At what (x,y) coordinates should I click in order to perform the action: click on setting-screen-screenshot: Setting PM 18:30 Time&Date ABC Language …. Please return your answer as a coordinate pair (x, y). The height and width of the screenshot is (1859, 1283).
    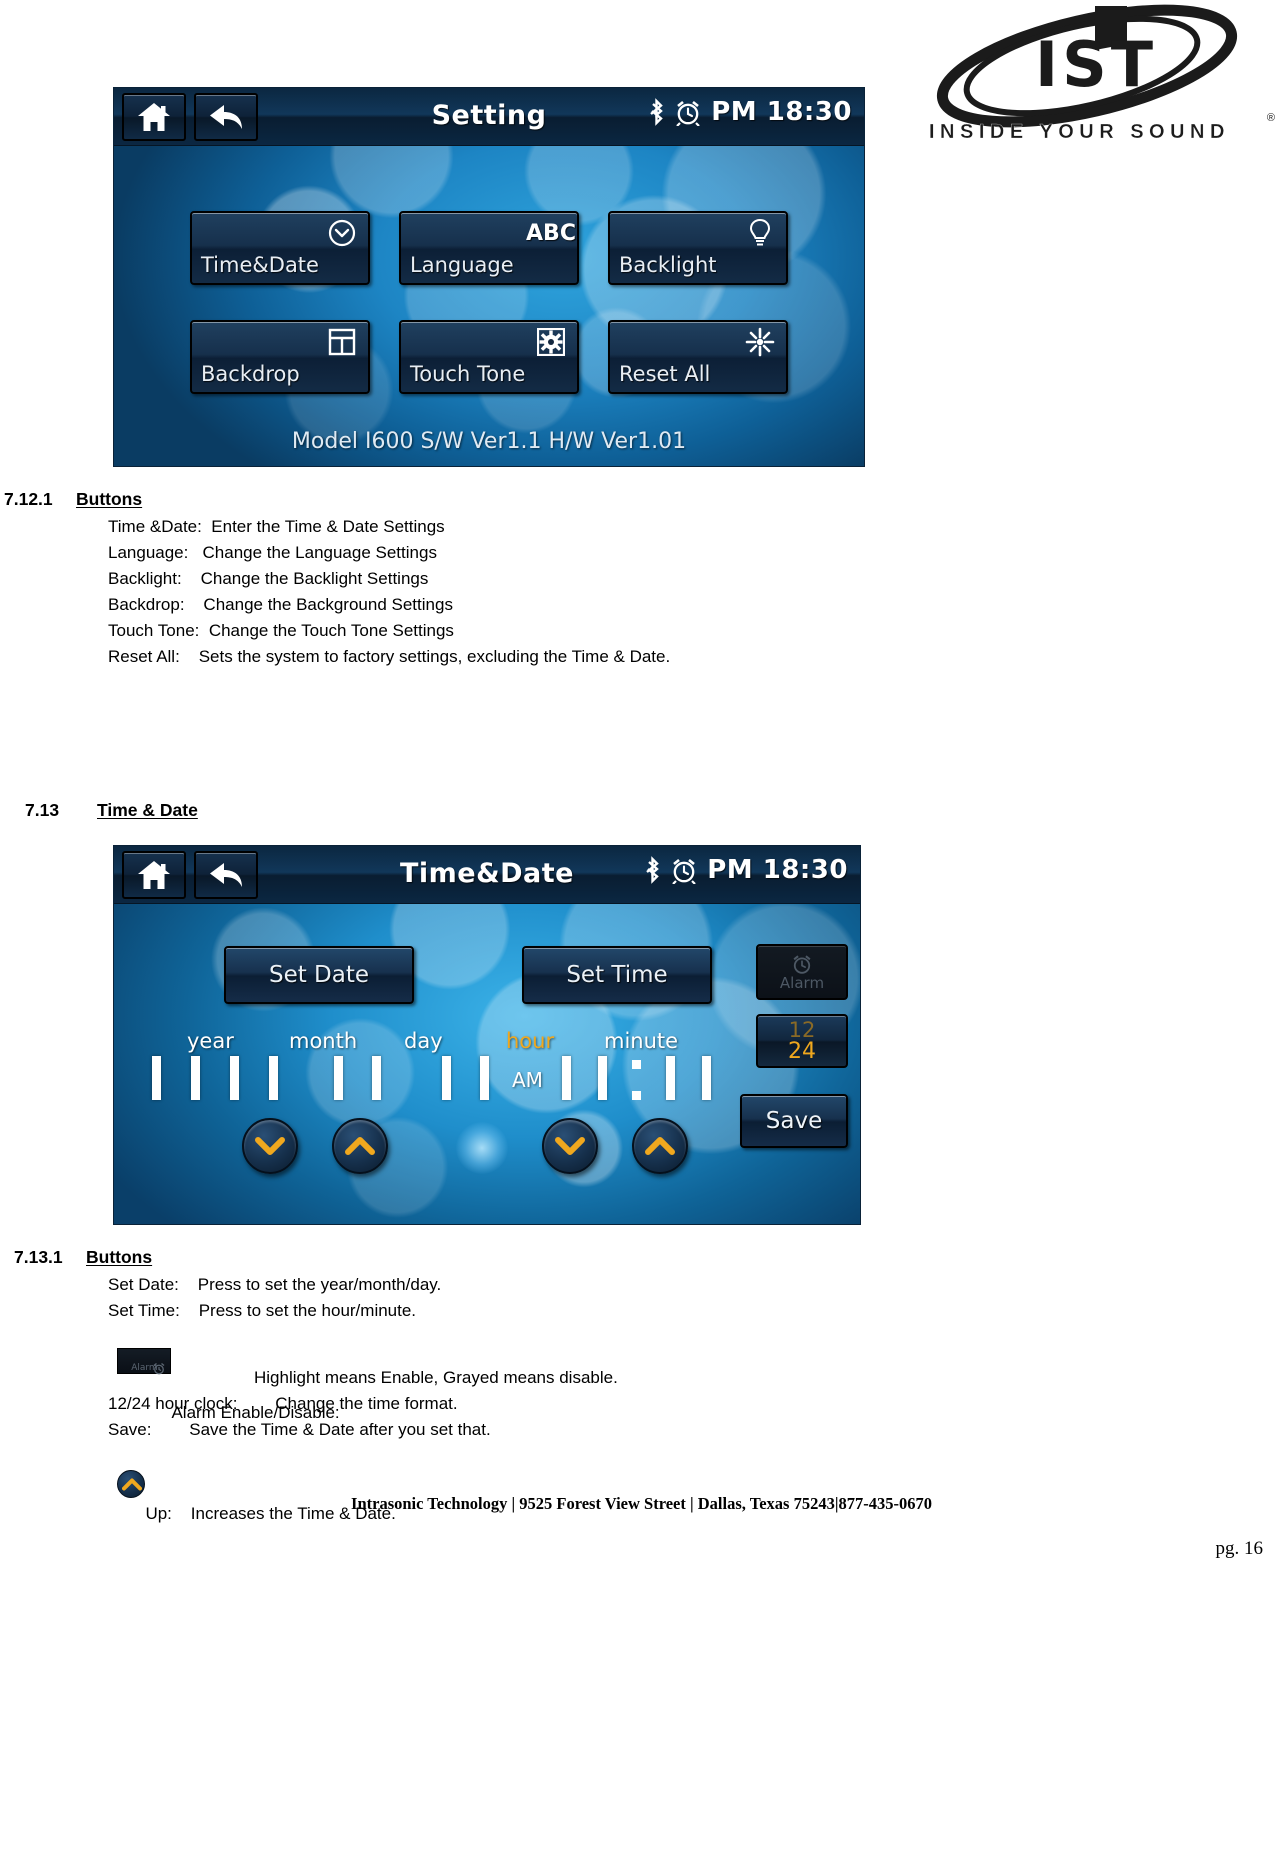
    Looking at the image, I should click on (489, 277).